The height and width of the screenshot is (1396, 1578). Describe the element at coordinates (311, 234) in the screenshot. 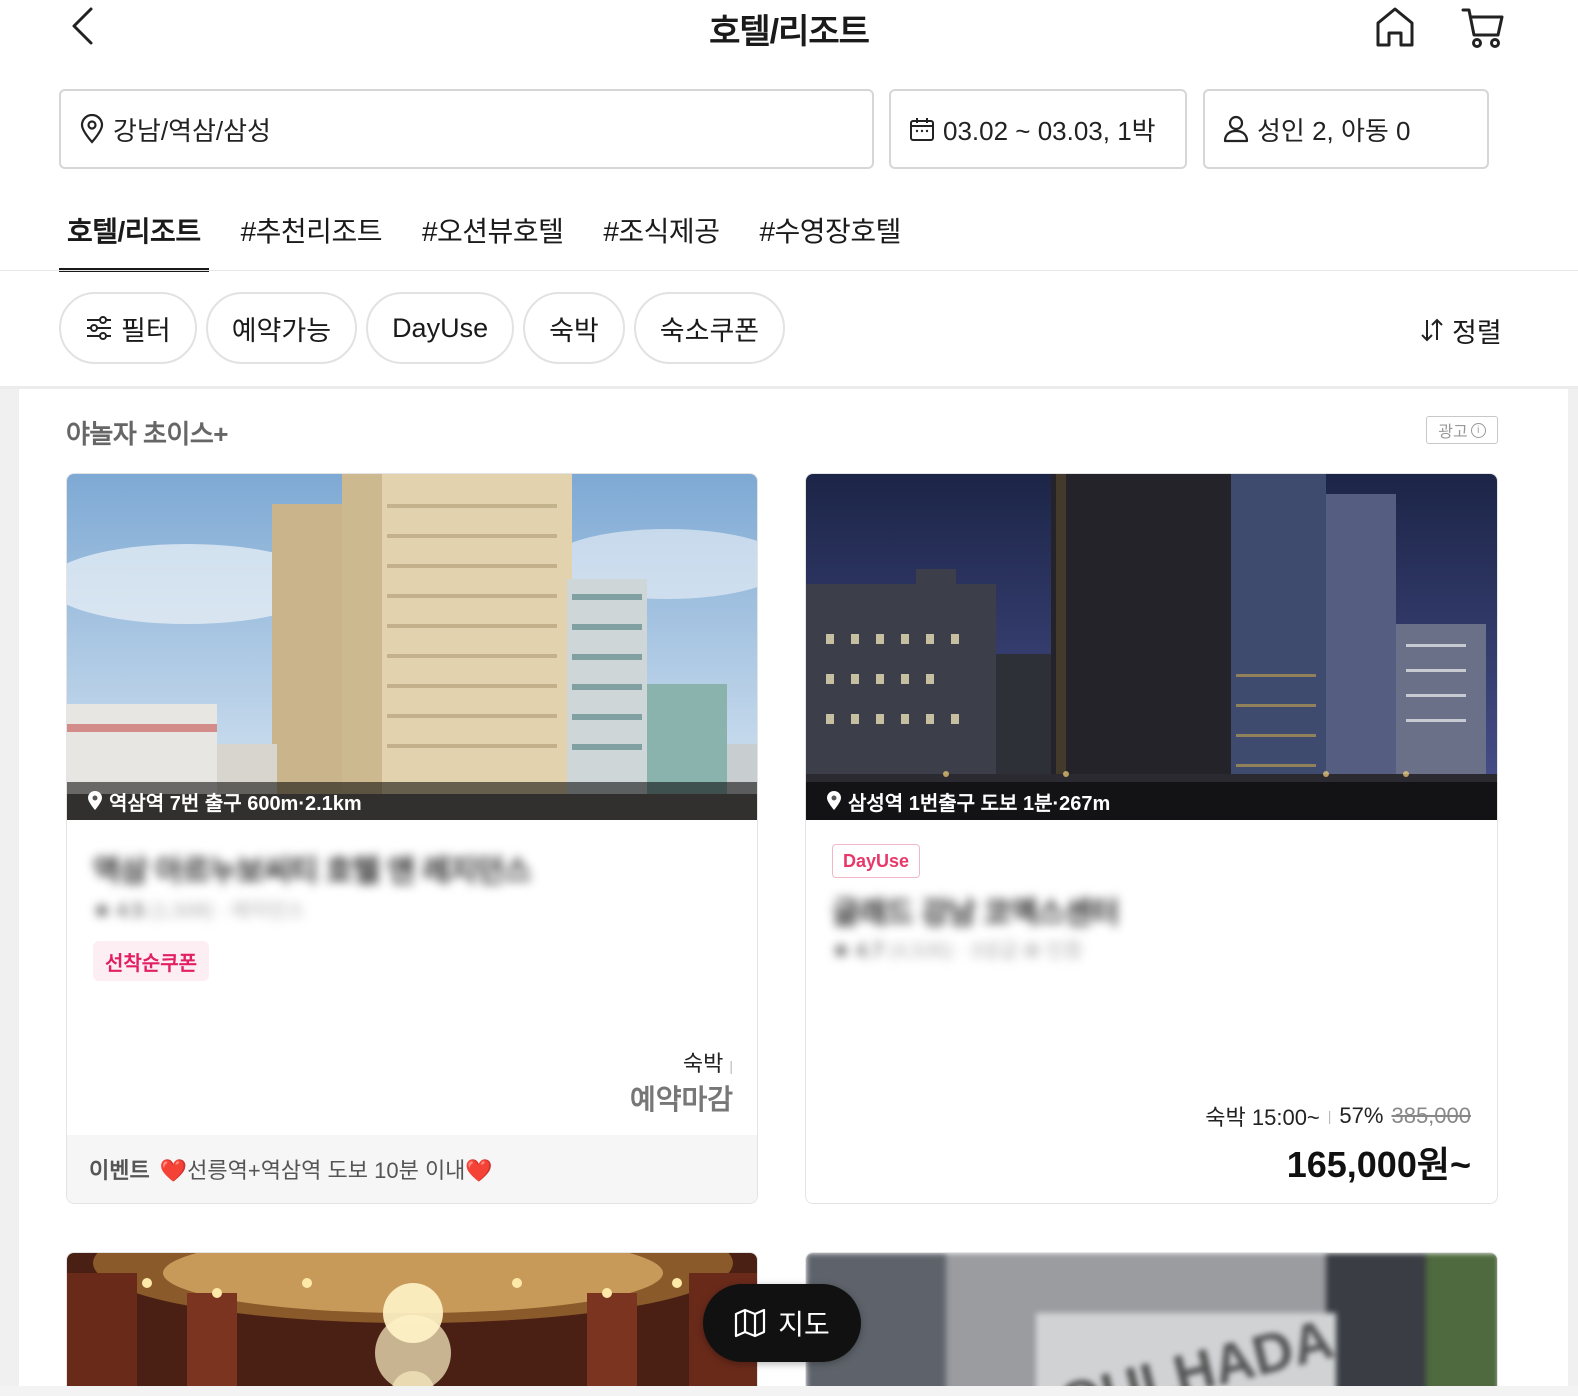

I see `tab-recommended-resort: #추천리조트` at that location.